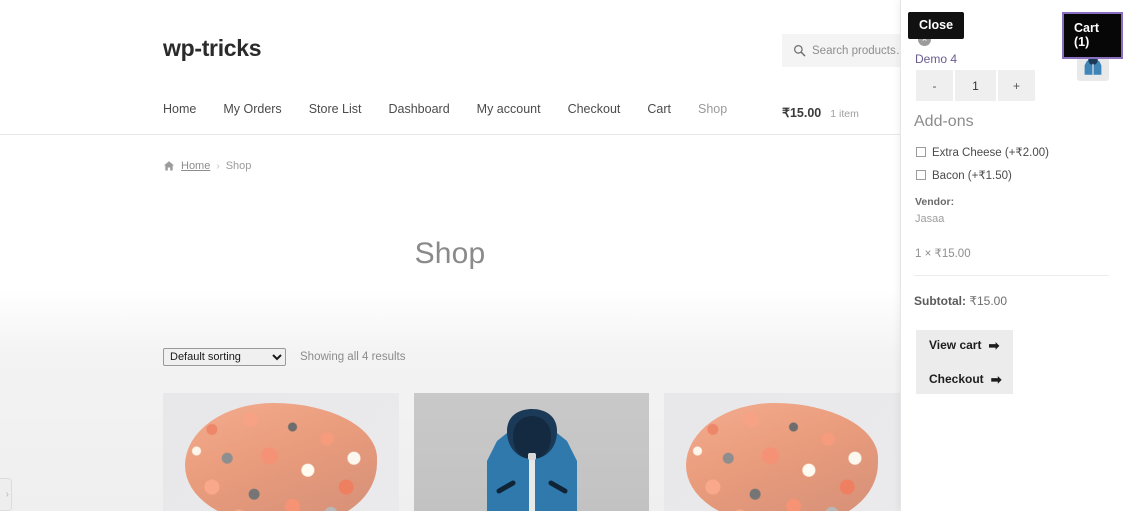  Describe the element at coordinates (943, 254) in the screenshot. I see `line-item-price: 1 × ₹15.00` at that location.